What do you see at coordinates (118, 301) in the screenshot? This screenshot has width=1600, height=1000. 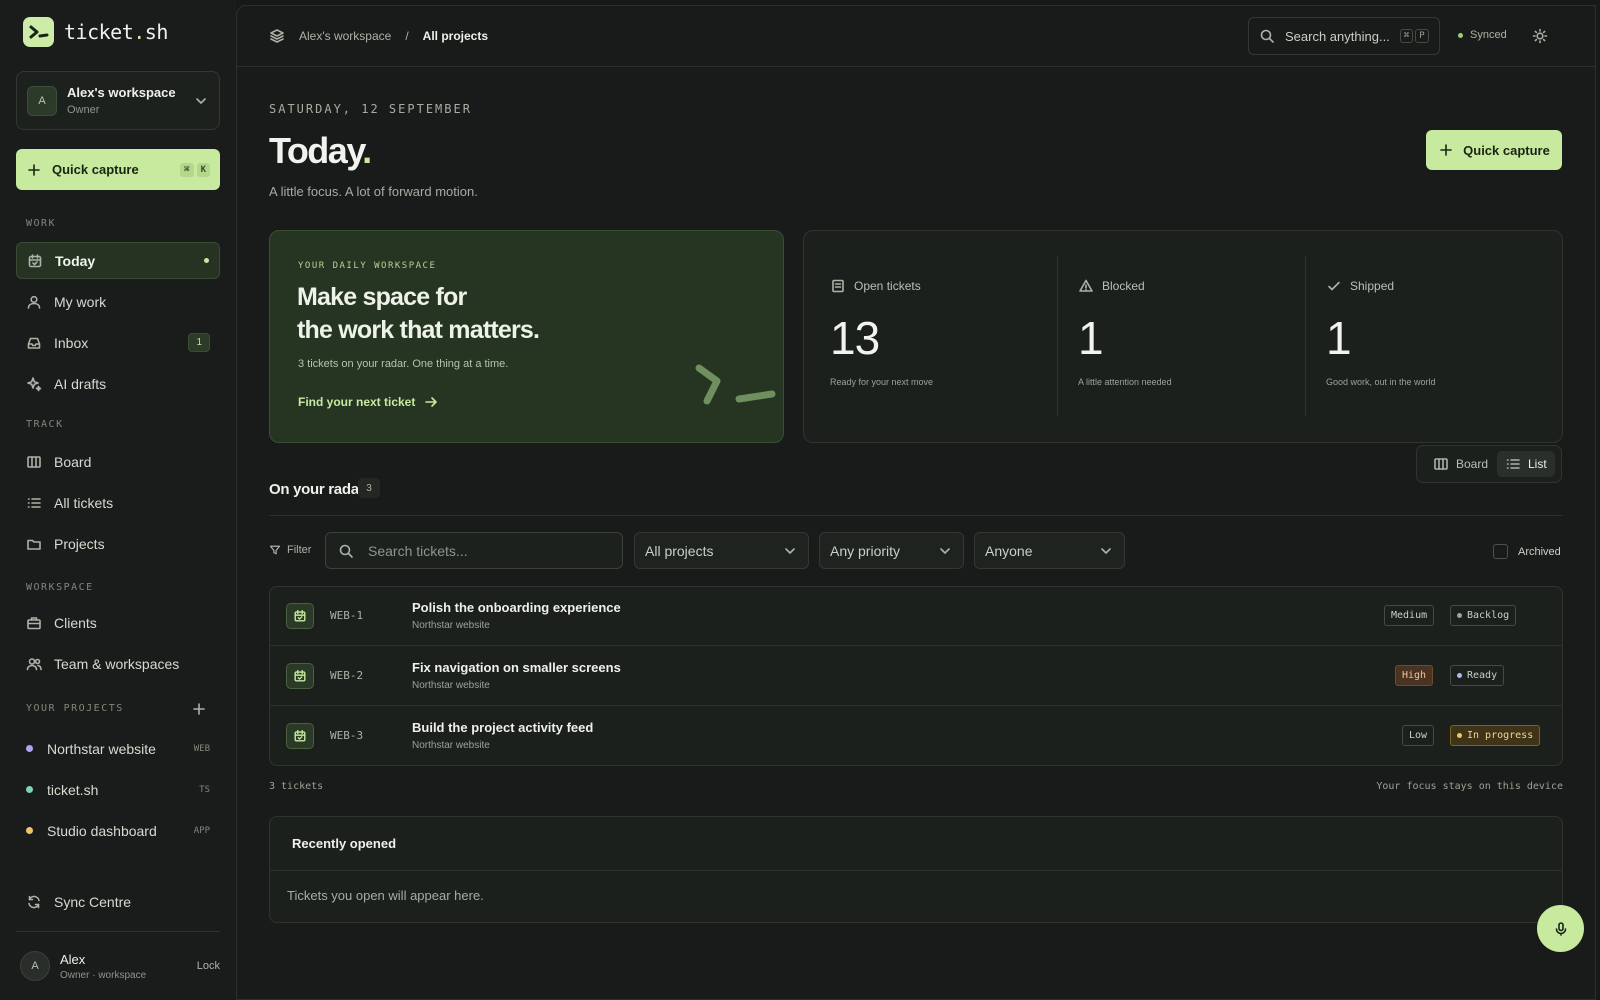 I see `sidebar-item-my-work: My work` at bounding box center [118, 301].